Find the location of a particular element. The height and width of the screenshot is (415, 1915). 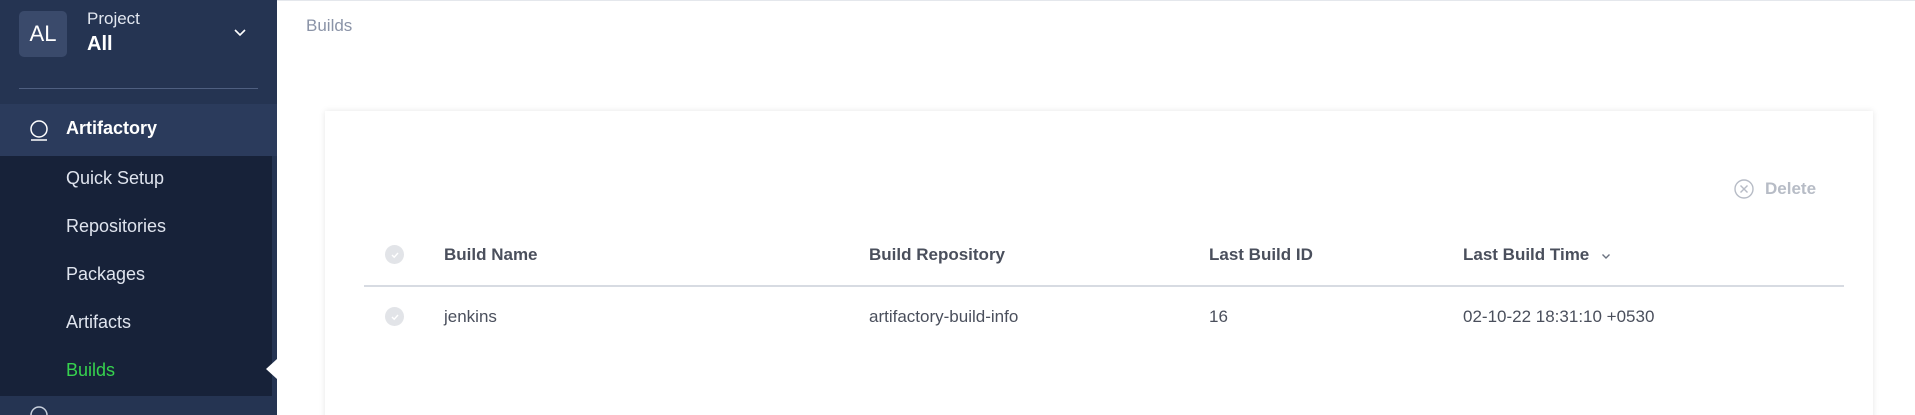

sidebar-section-artifactory: Artifactory is located at coordinates (138, 130).